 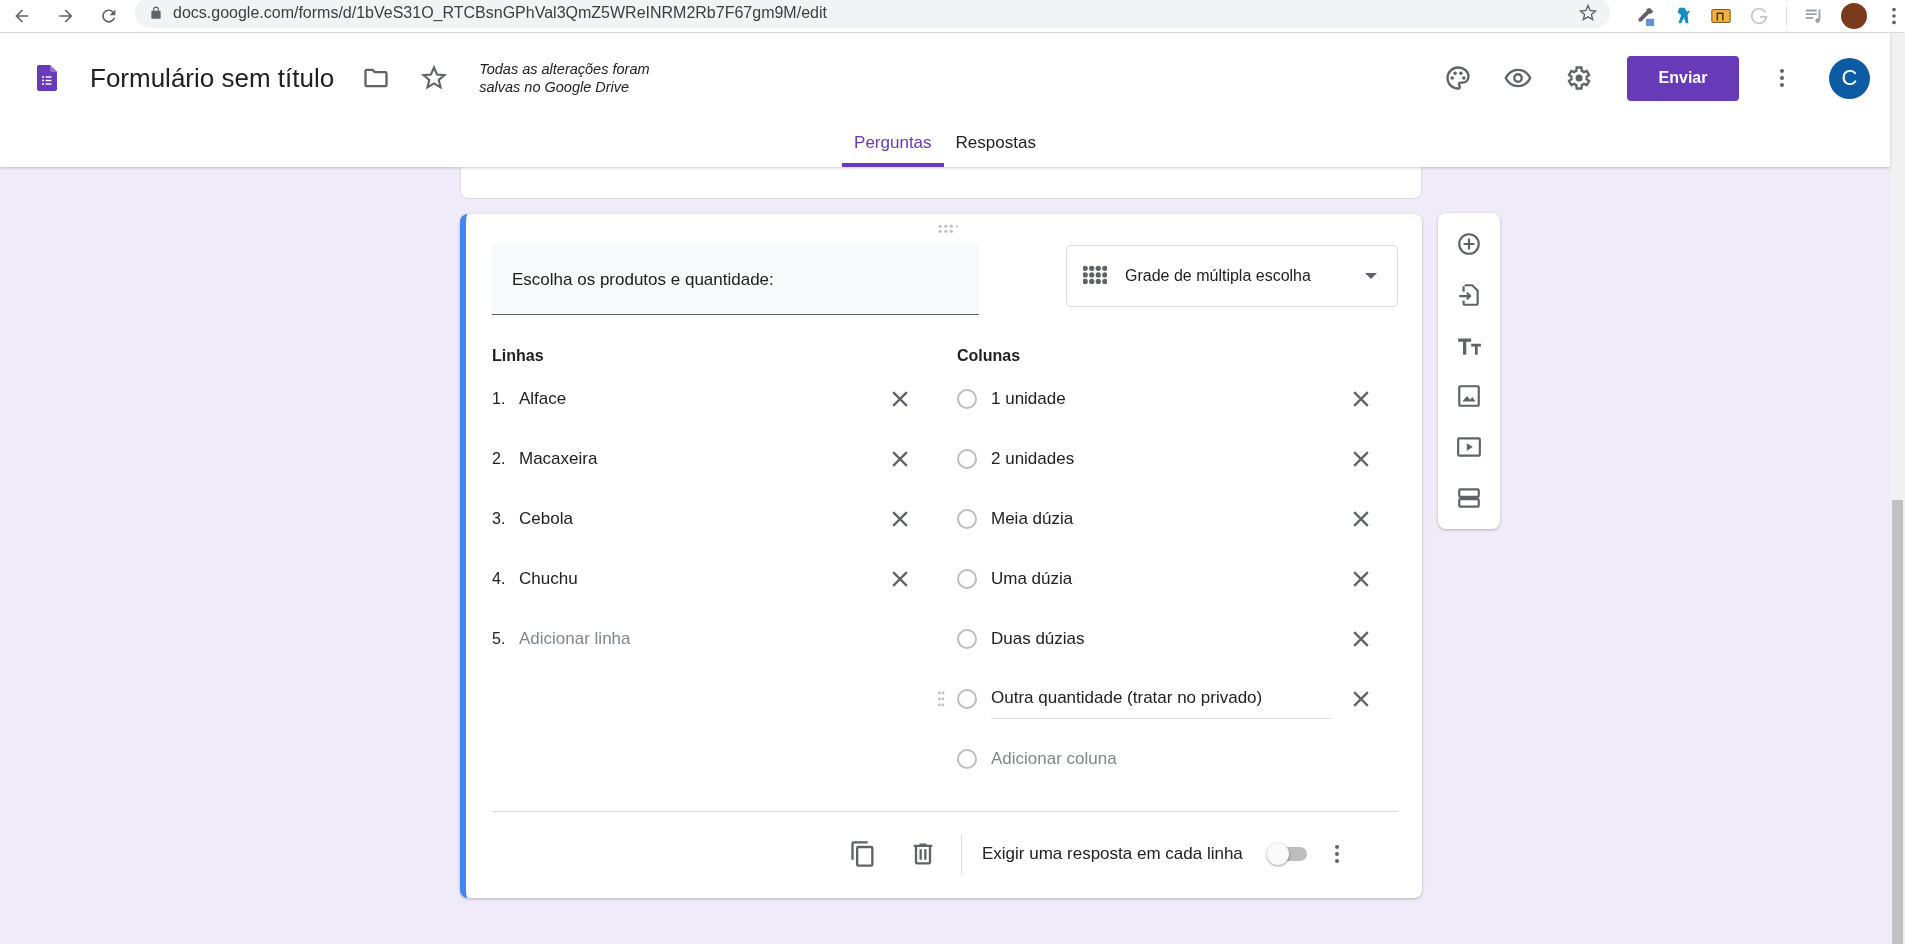 I want to click on row-label: Chuchu, so click(x=705, y=579).